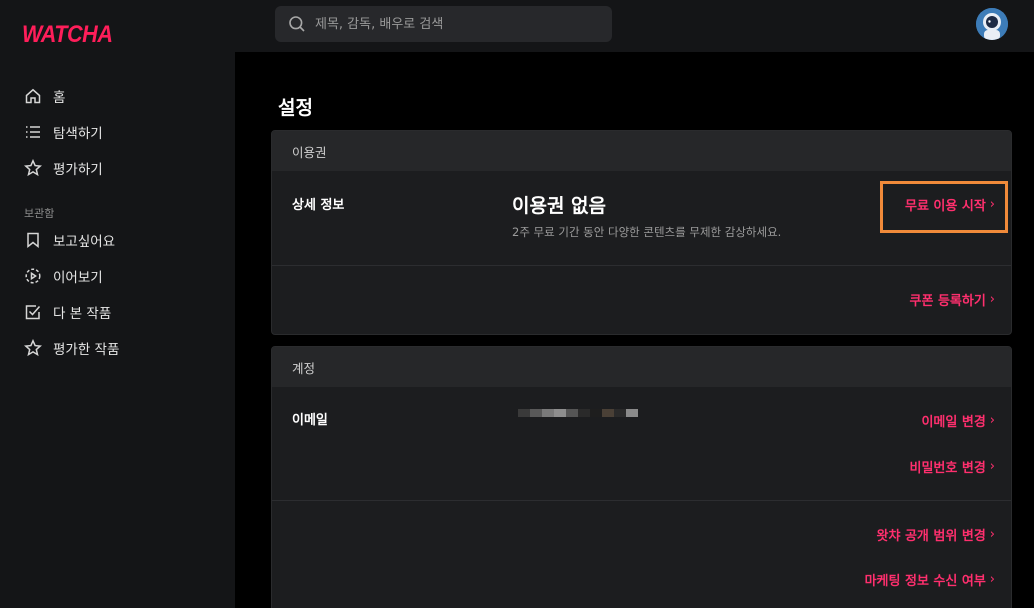 This screenshot has height=608, width=1034. Describe the element at coordinates (33, 96) in the screenshot. I see `home-icon` at that location.